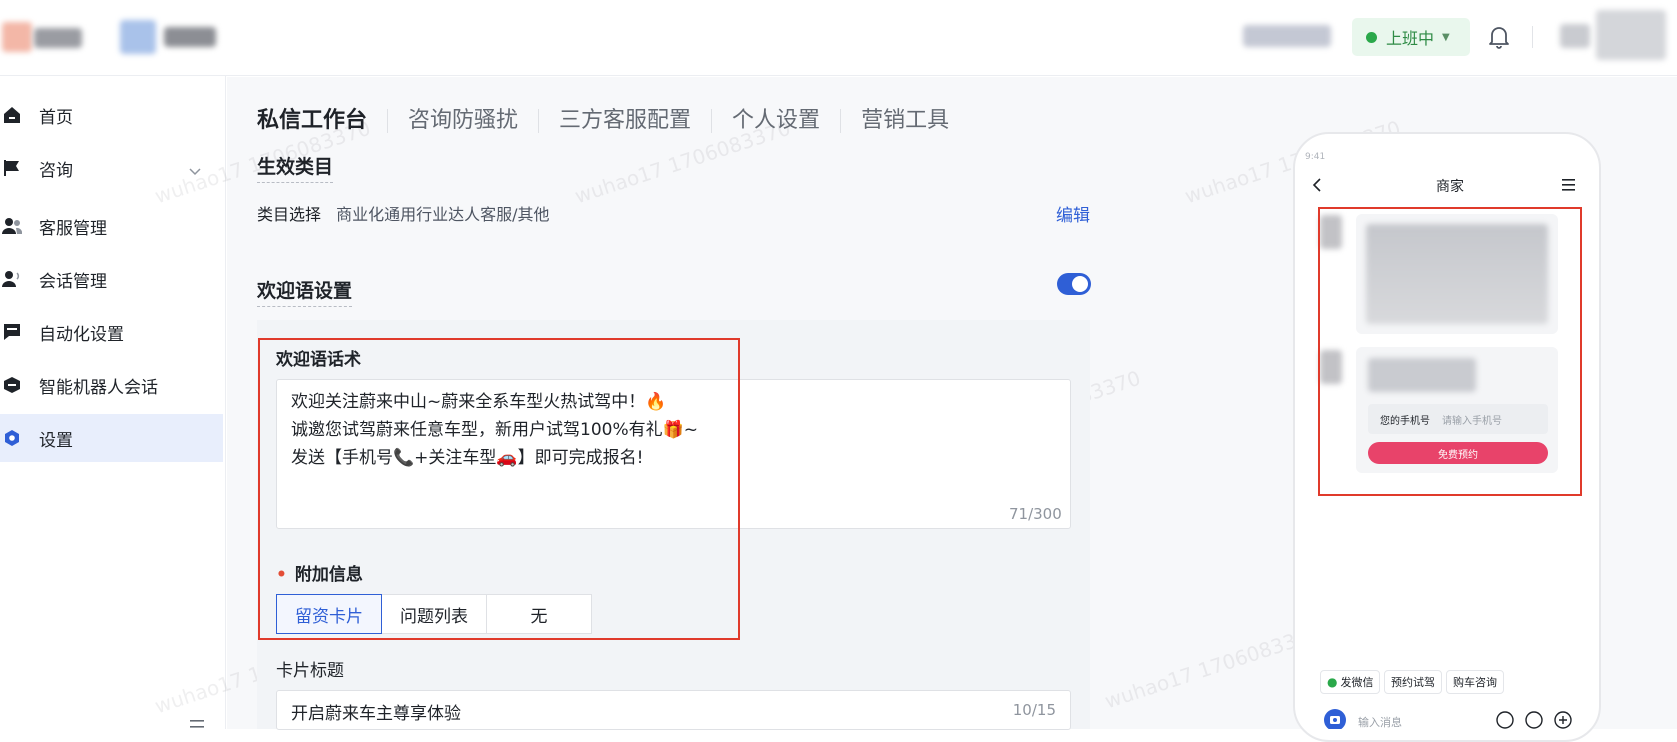 The image size is (1677, 742). What do you see at coordinates (12, 115) in the screenshot?
I see `home-icon` at bounding box center [12, 115].